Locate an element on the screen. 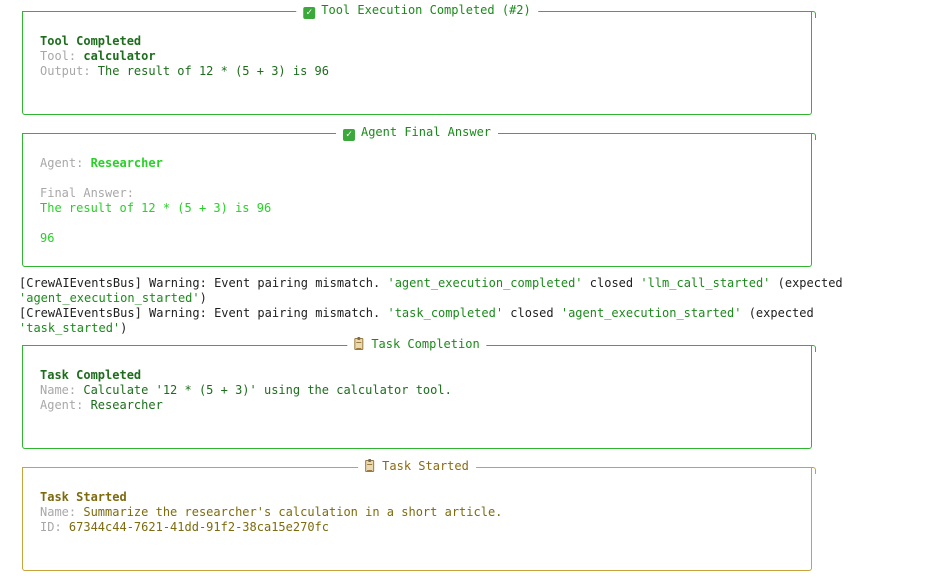 This screenshot has width=934, height=579. final-answer-text: The result of 12 * (5 + 3) is 96 is located at coordinates (156, 208).